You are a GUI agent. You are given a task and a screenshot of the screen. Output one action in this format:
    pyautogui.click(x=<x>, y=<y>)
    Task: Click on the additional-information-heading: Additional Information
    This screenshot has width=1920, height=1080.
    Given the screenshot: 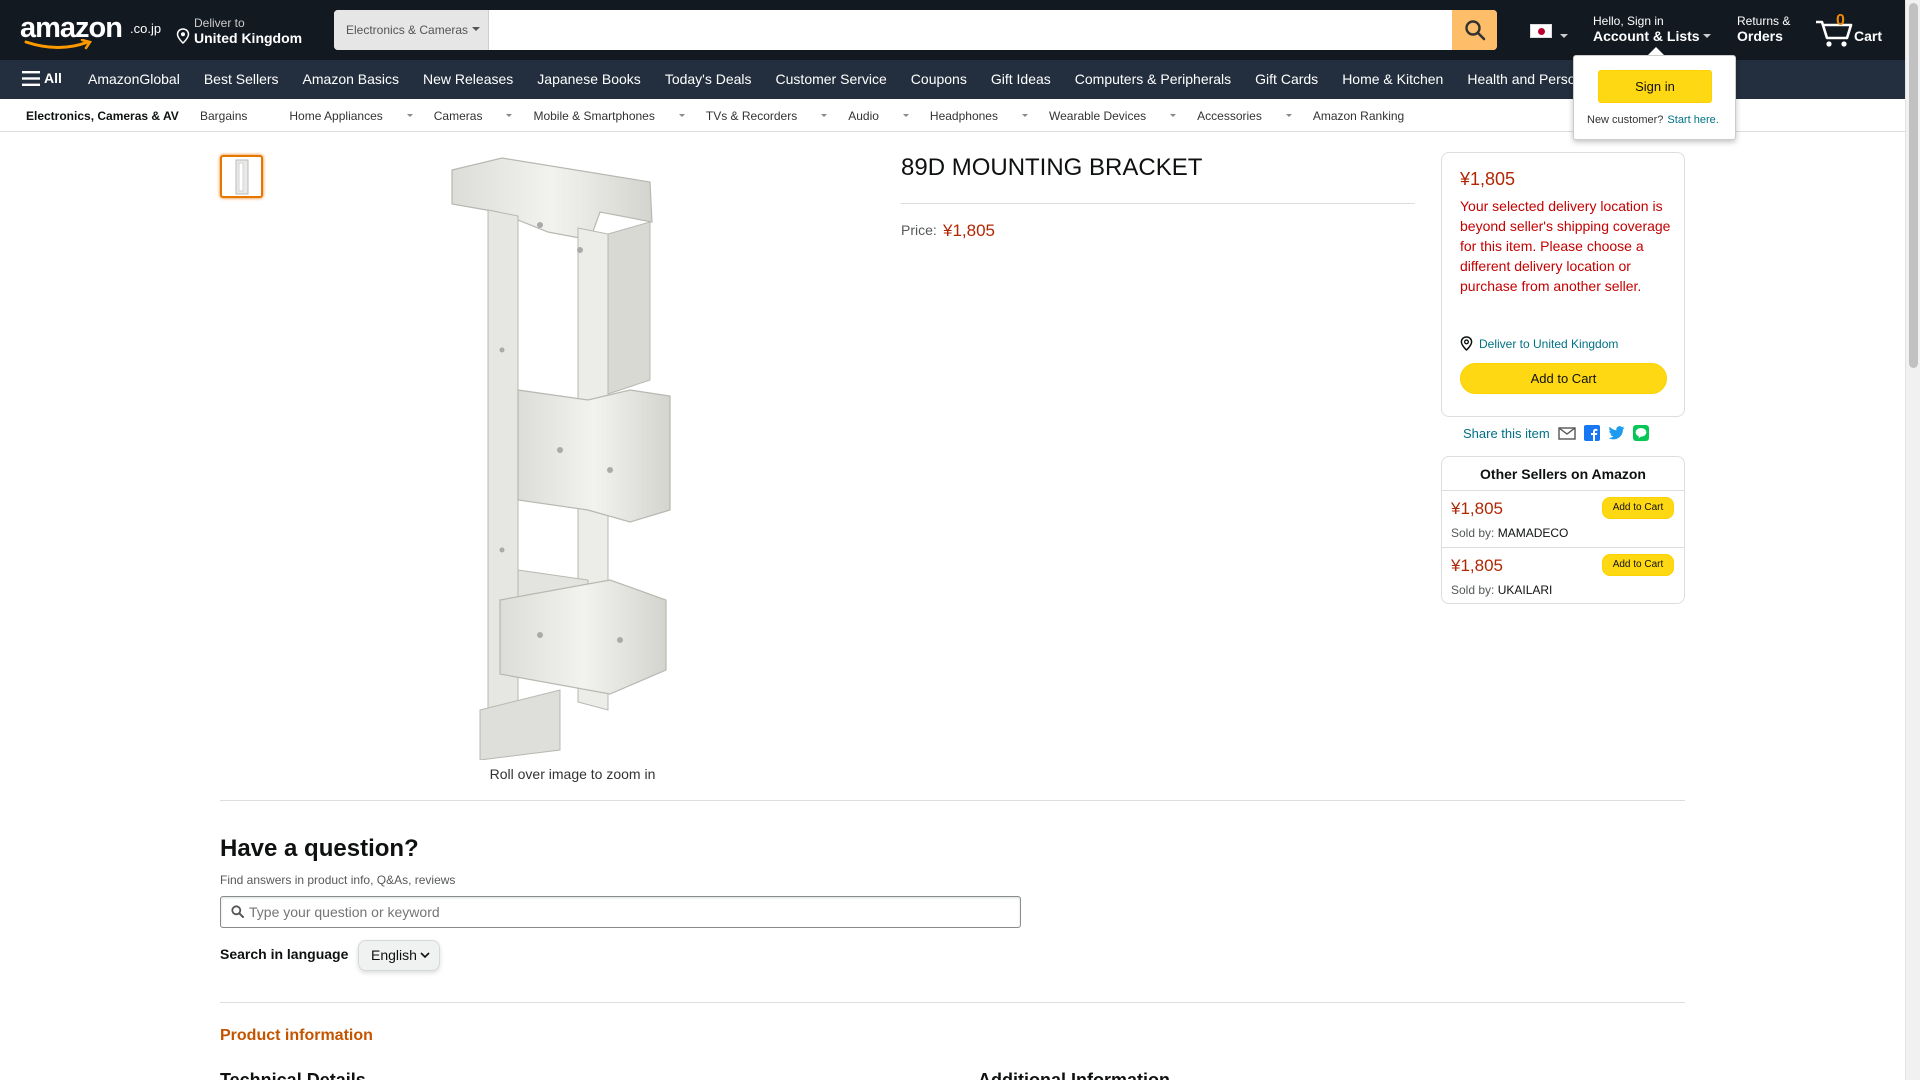 What is the action you would take?
    pyautogui.click(x=1074, y=1075)
    